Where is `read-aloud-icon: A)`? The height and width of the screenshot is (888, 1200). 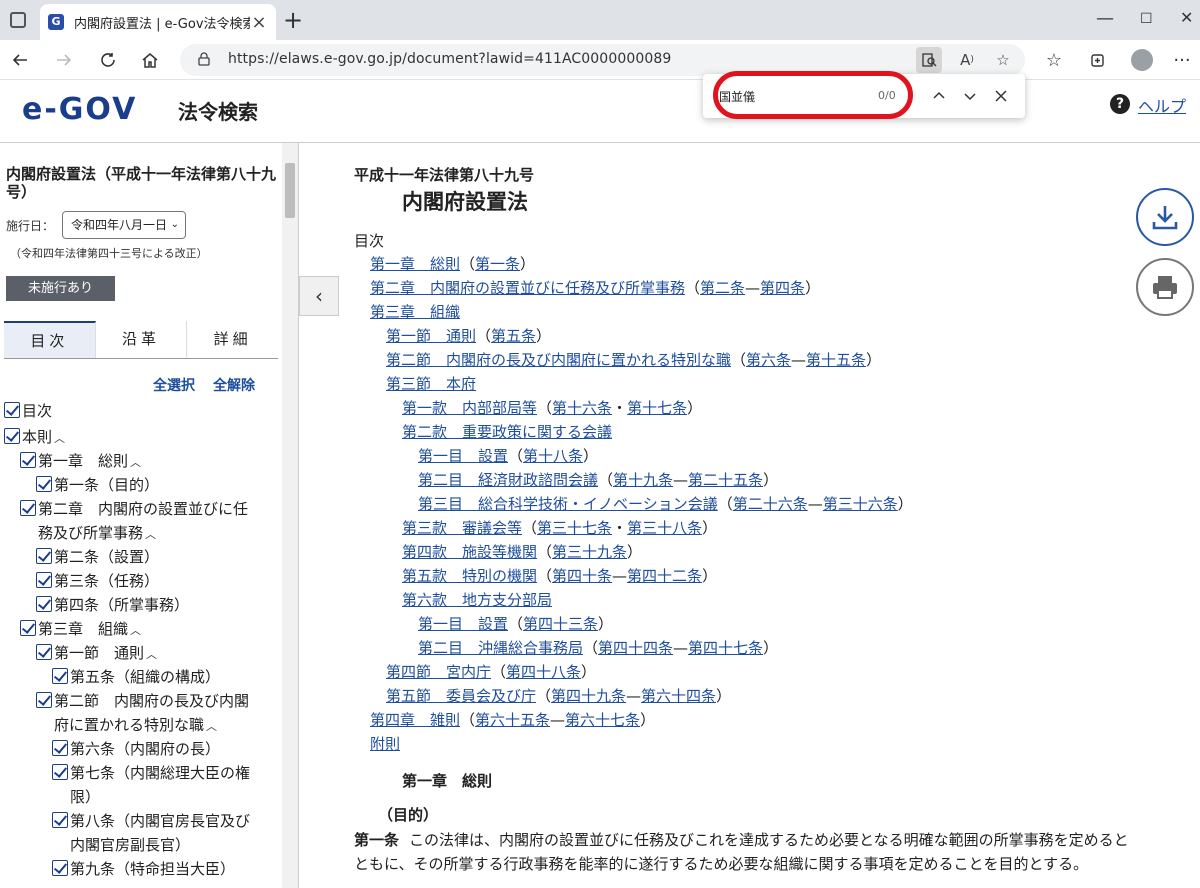 read-aloud-icon: A) is located at coordinates (967, 60).